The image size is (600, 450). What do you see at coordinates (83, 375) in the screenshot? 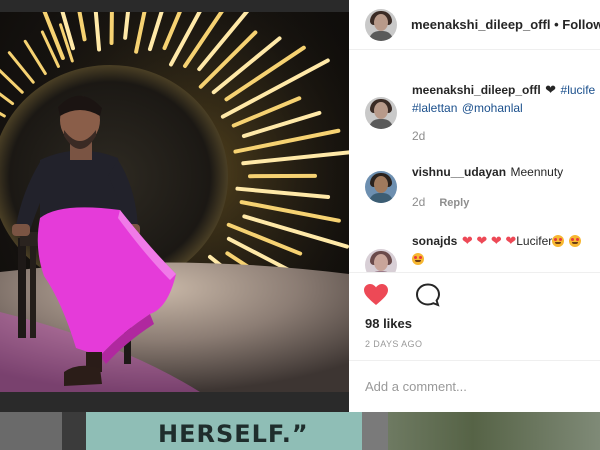
I see `person-shoe` at bounding box center [83, 375].